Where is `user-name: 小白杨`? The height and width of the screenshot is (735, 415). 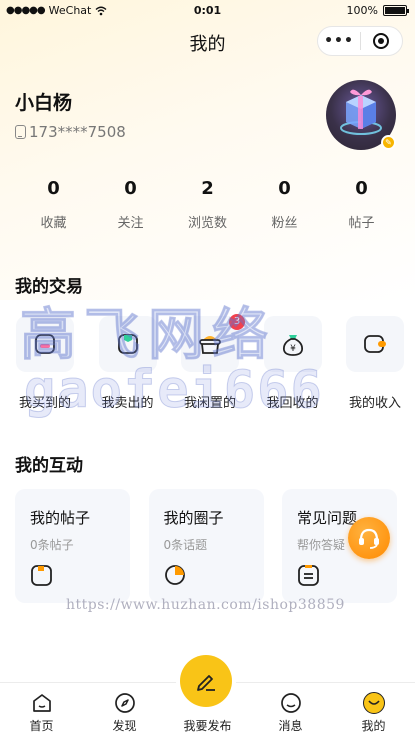 user-name: 小白杨 is located at coordinates (43, 101).